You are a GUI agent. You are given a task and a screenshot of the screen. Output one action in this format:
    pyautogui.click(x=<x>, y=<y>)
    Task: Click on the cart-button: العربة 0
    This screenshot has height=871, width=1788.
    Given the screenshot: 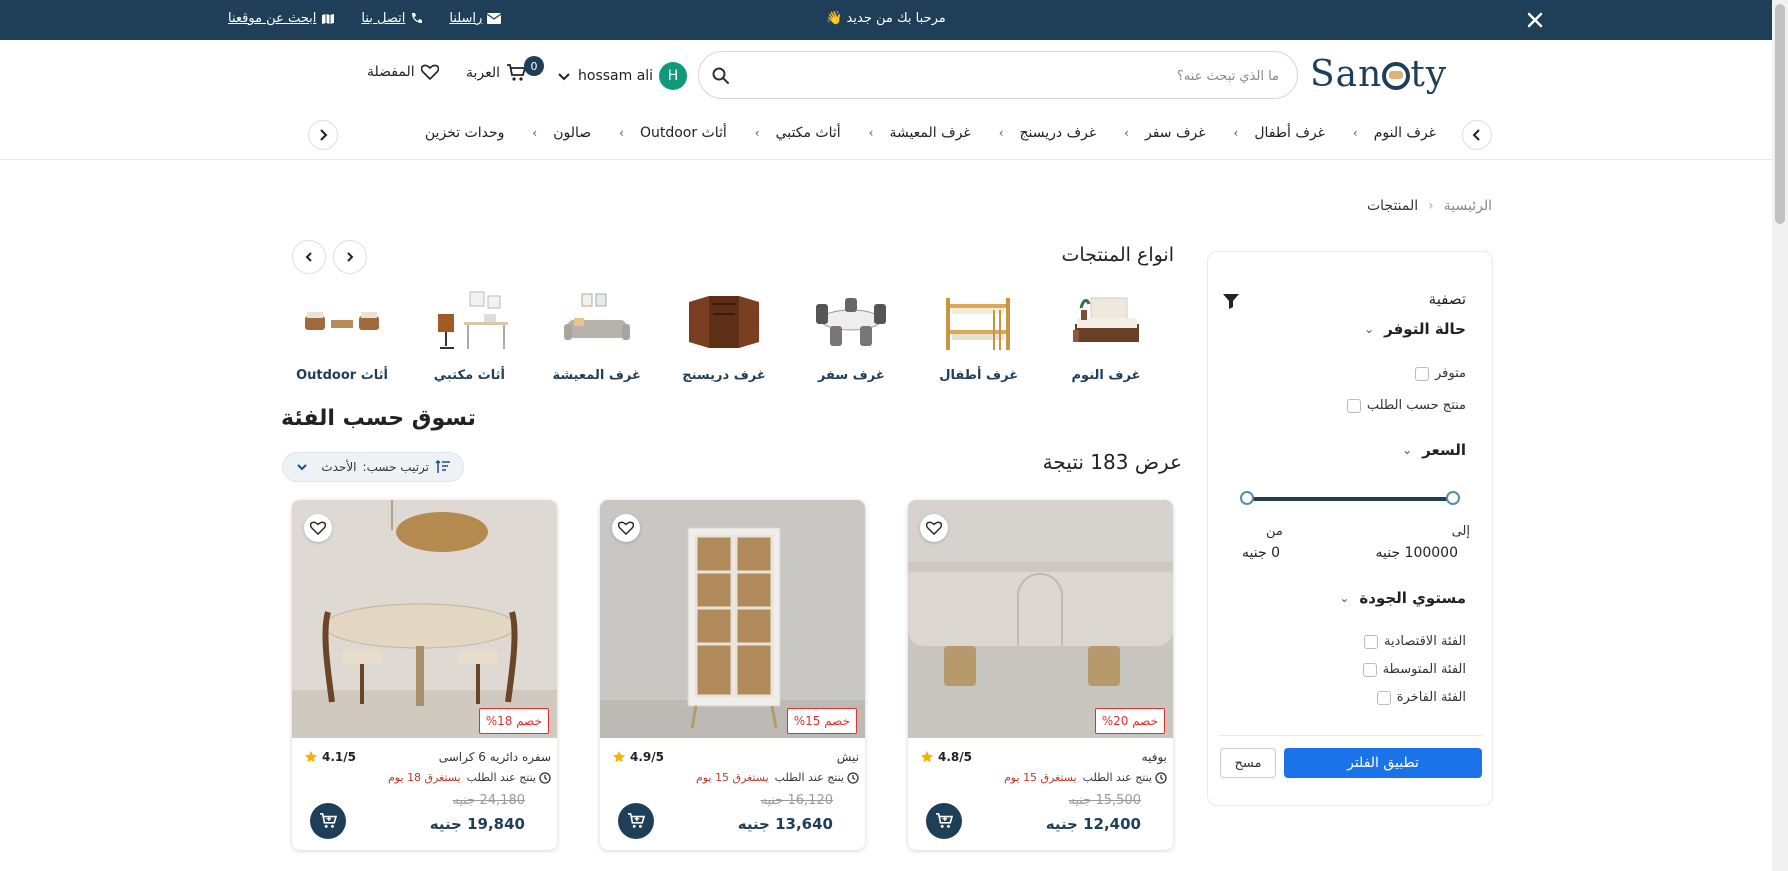 What is the action you would take?
    pyautogui.click(x=505, y=69)
    